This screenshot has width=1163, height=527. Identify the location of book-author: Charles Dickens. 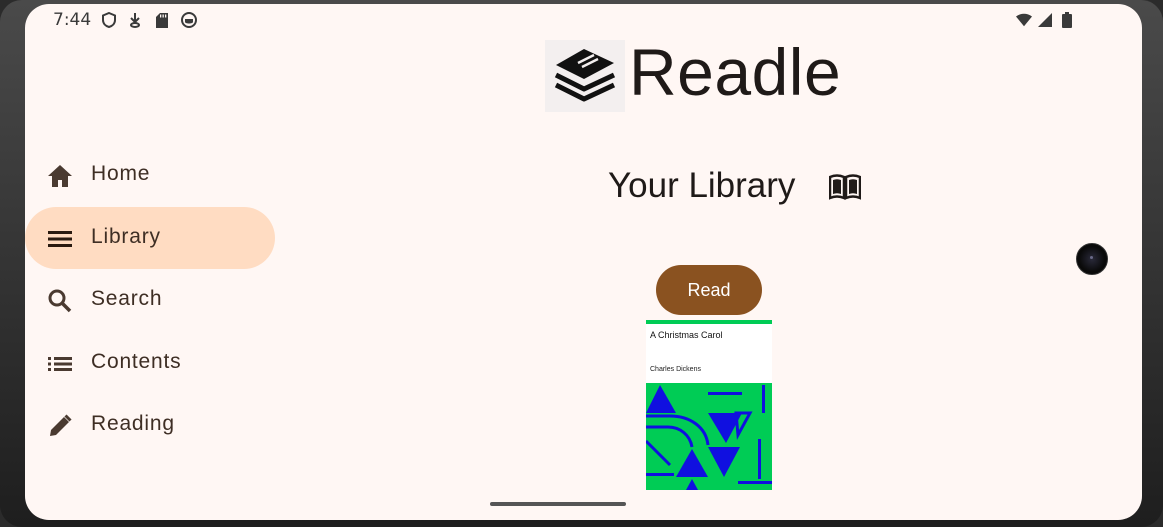
(675, 369).